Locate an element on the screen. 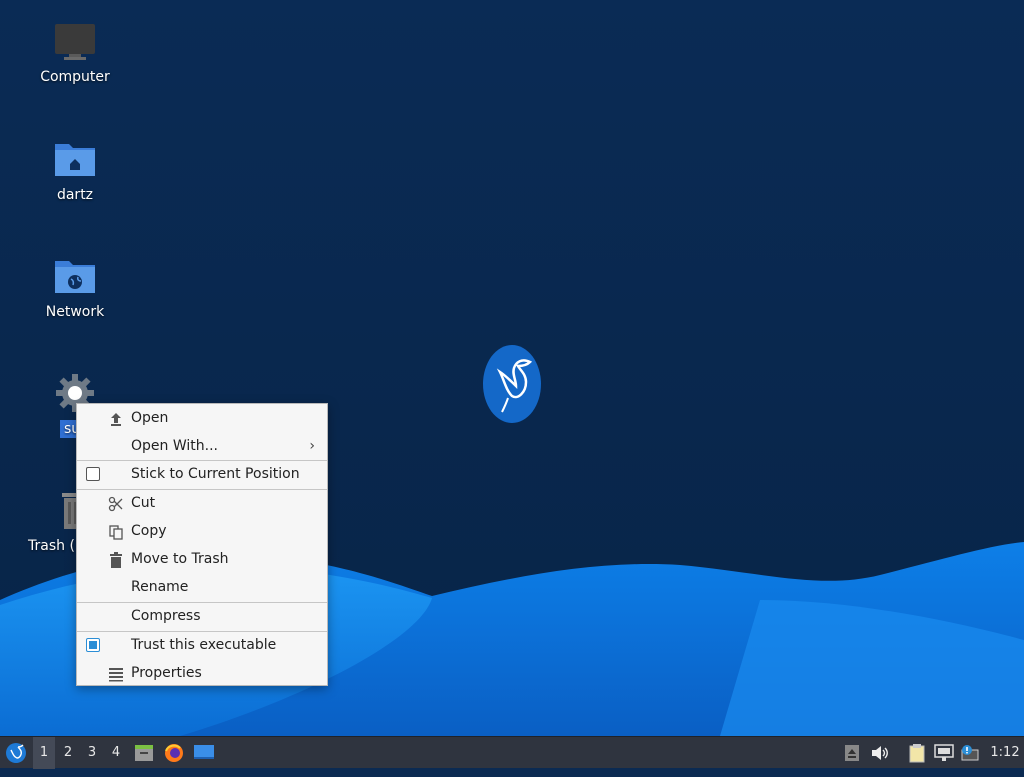  menu-item-label: Cut is located at coordinates (143, 503).